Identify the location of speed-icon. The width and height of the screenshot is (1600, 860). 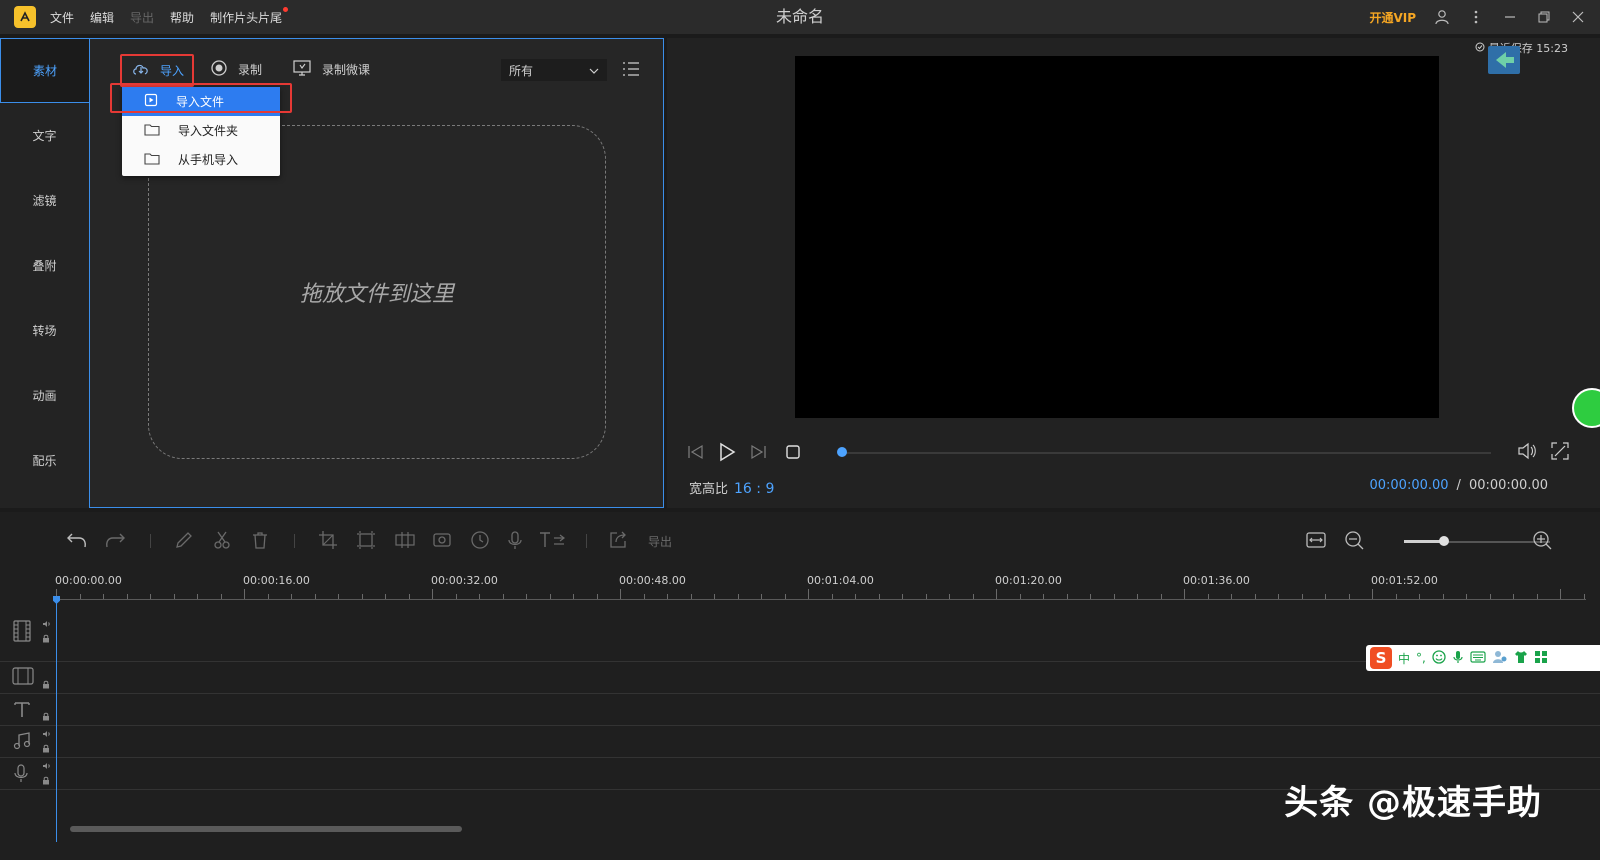
(480, 542).